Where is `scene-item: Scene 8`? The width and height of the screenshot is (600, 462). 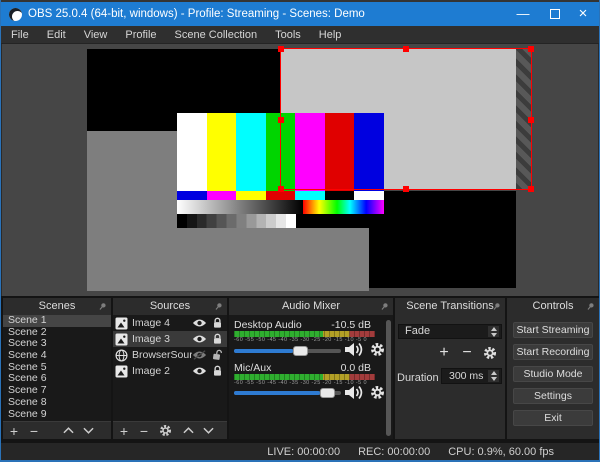
scene-item: Scene 8 is located at coordinates (57, 402).